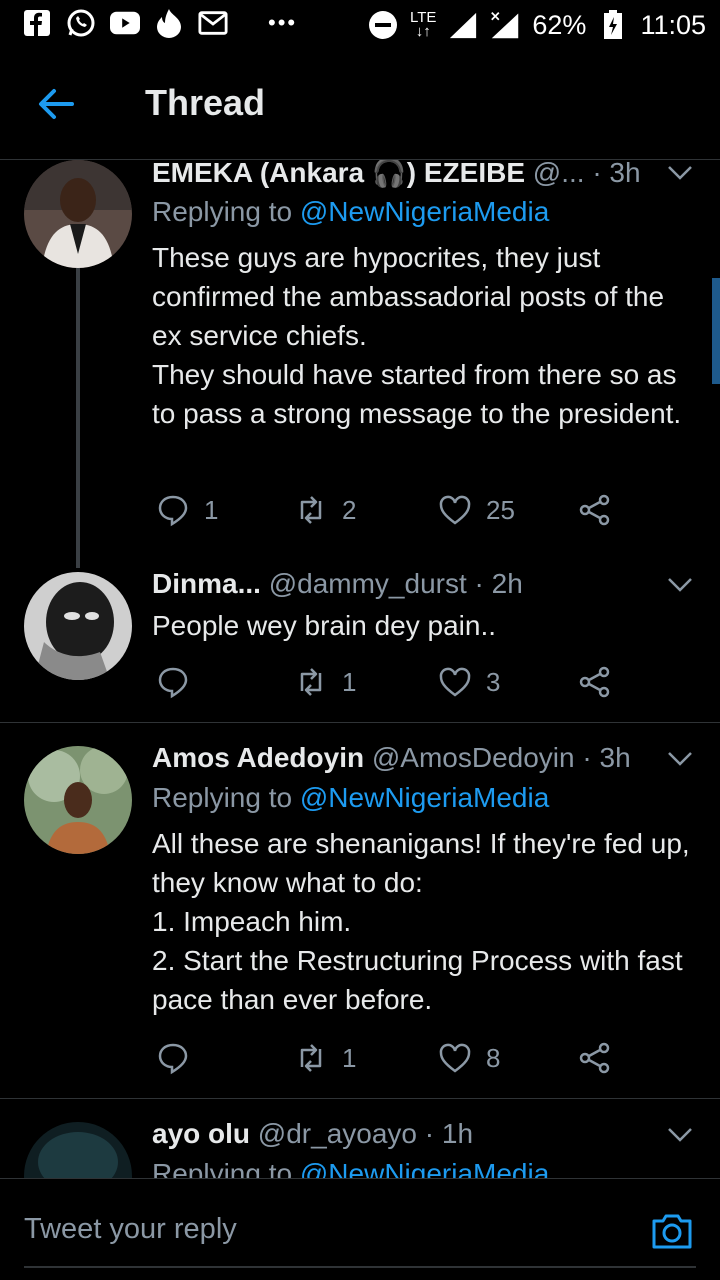  I want to click on do-not-disturb-icon, so click(383, 25).